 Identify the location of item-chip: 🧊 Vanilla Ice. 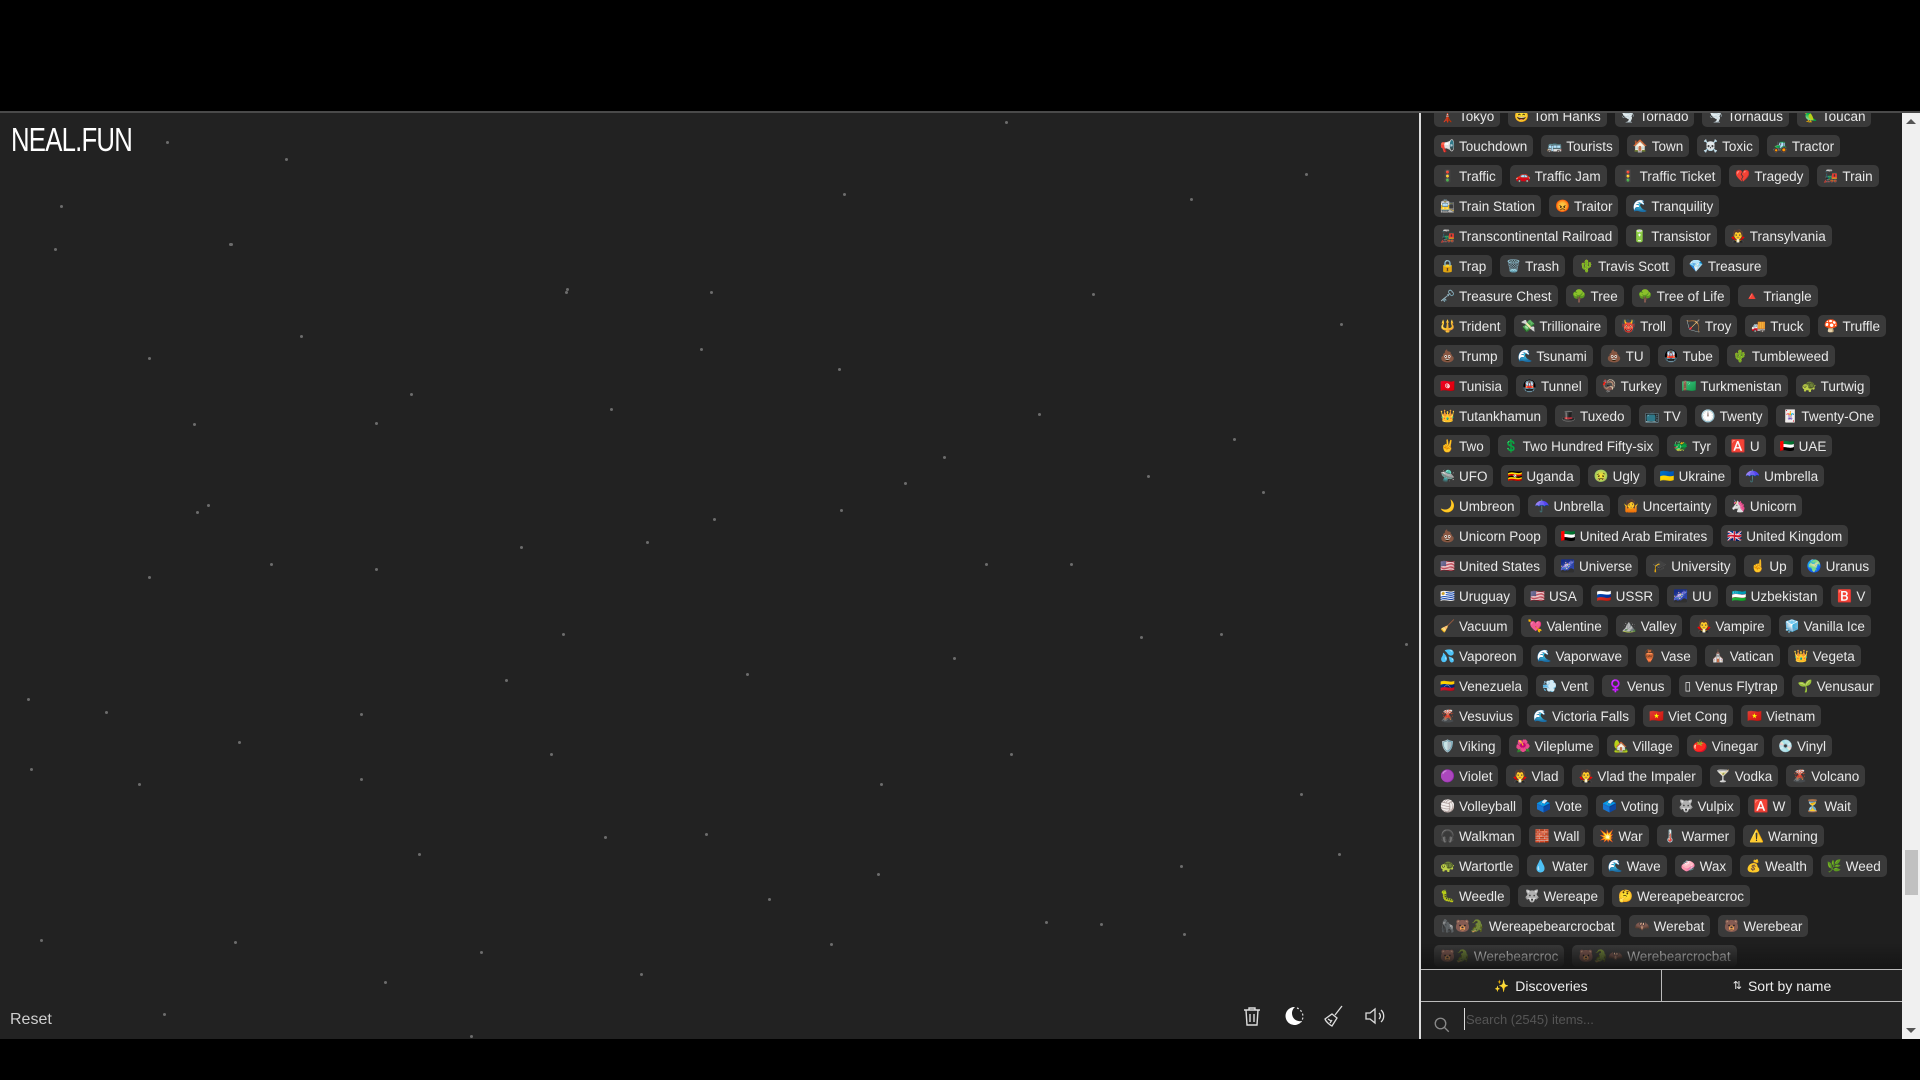
(1824, 626).